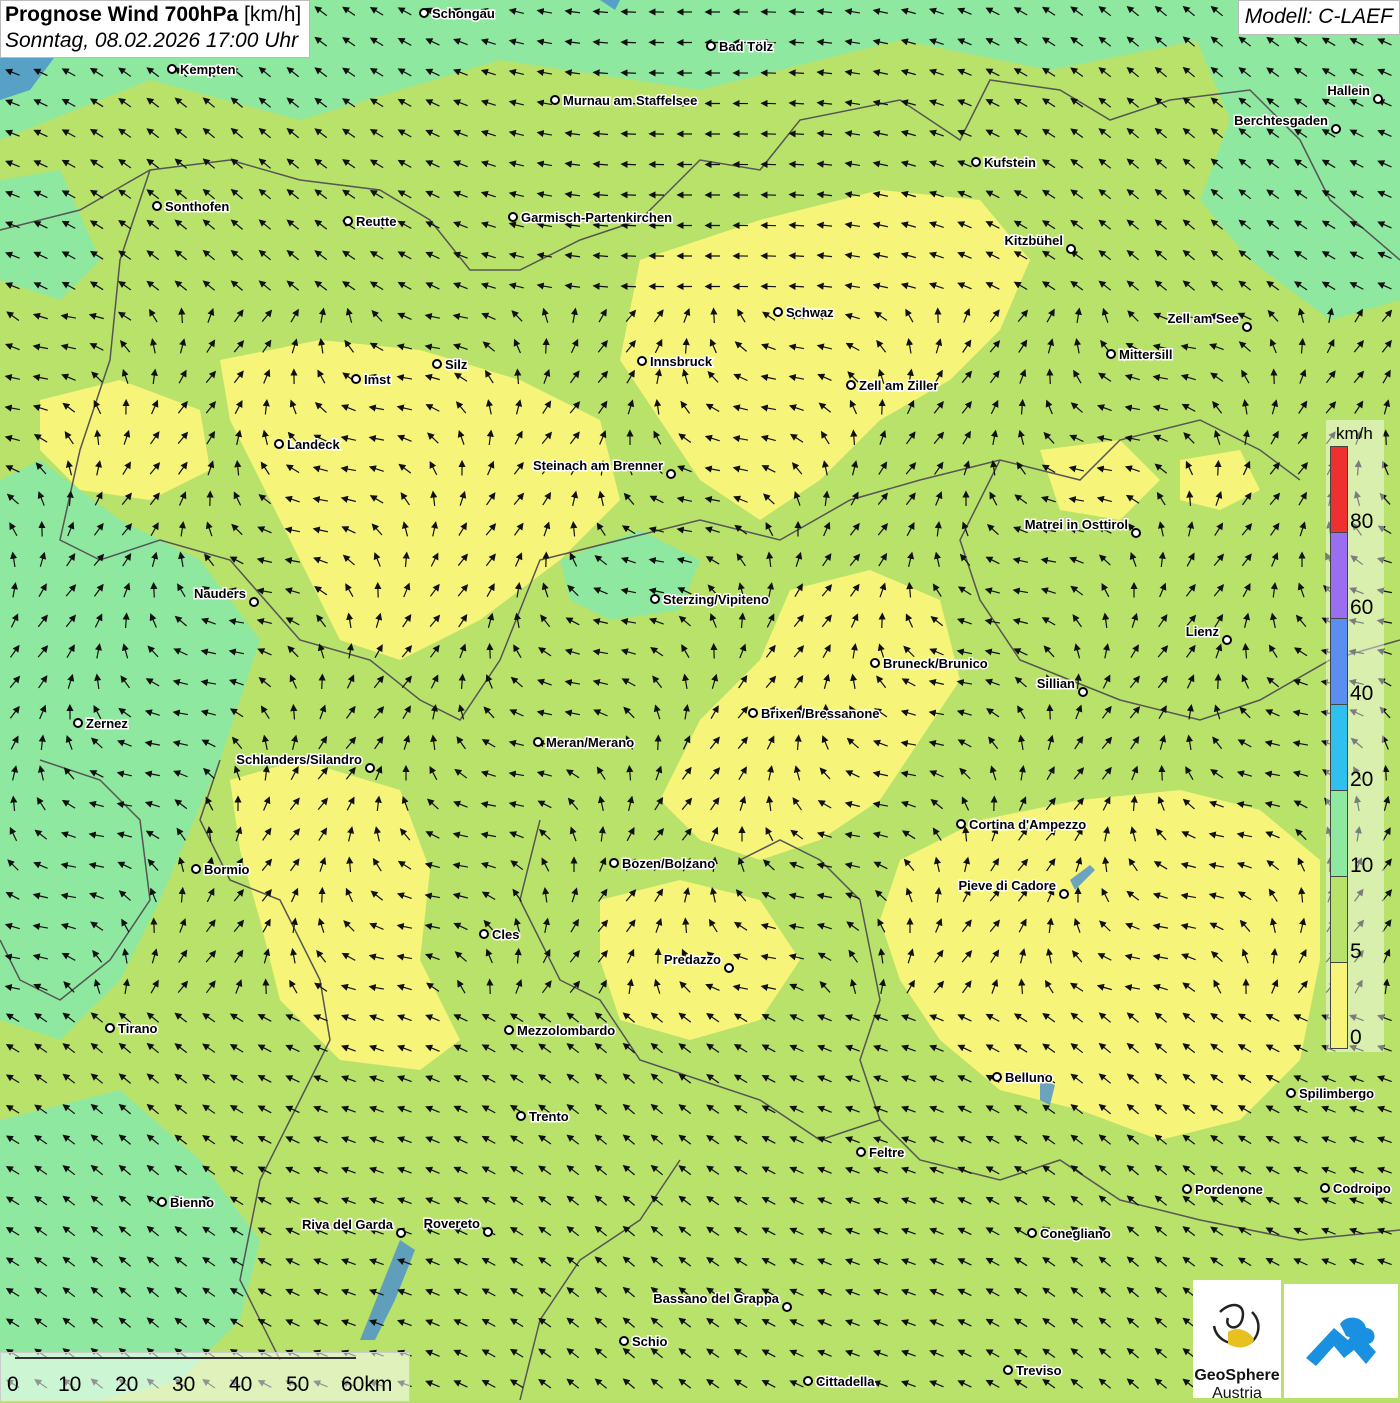 The width and height of the screenshot is (1400, 1403). I want to click on color-legend: km/h 051020406080, so click(1355, 736).